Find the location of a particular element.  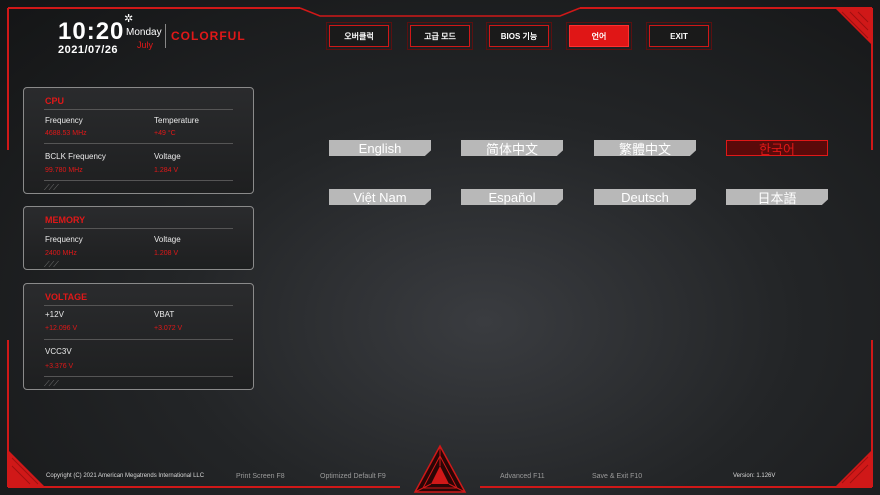

cpu-voltage-value: 1.284 V is located at coordinates (166, 170).